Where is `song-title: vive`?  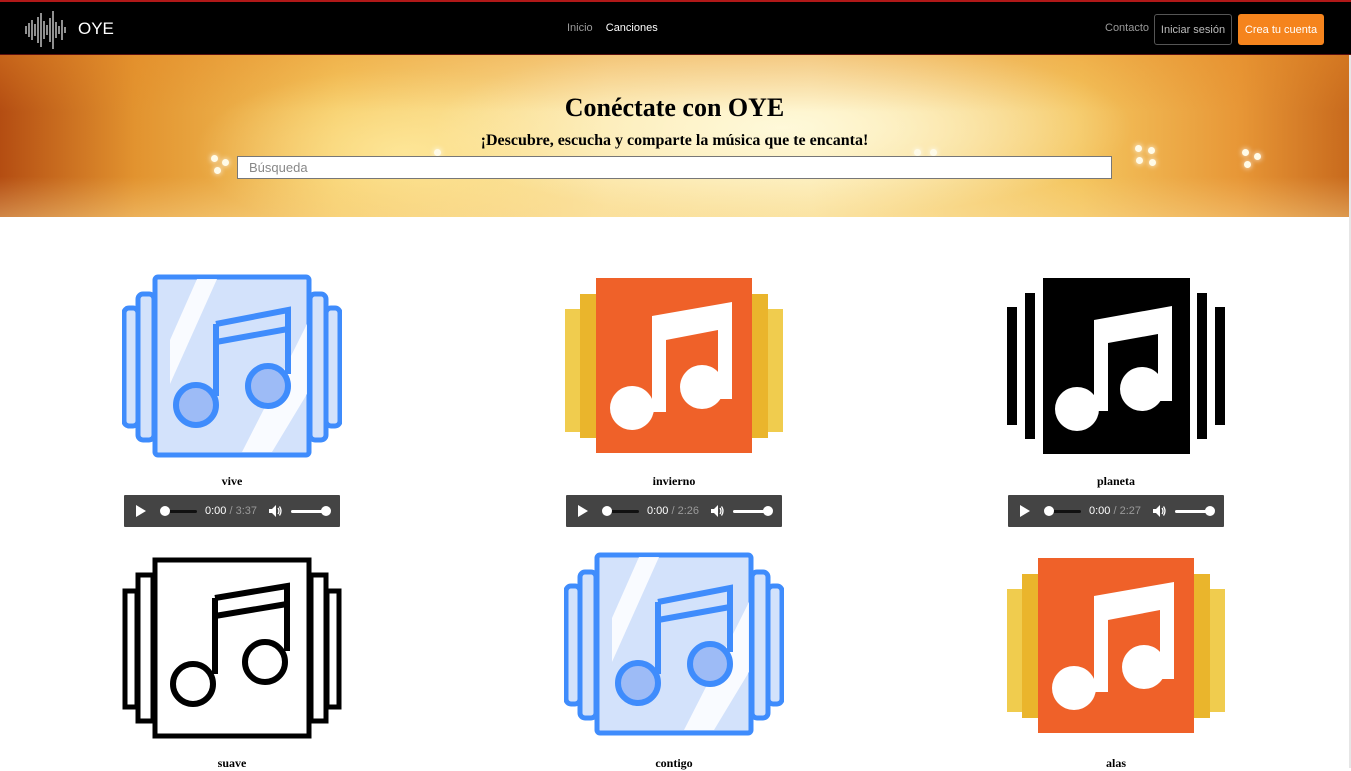 song-title: vive is located at coordinates (232, 481).